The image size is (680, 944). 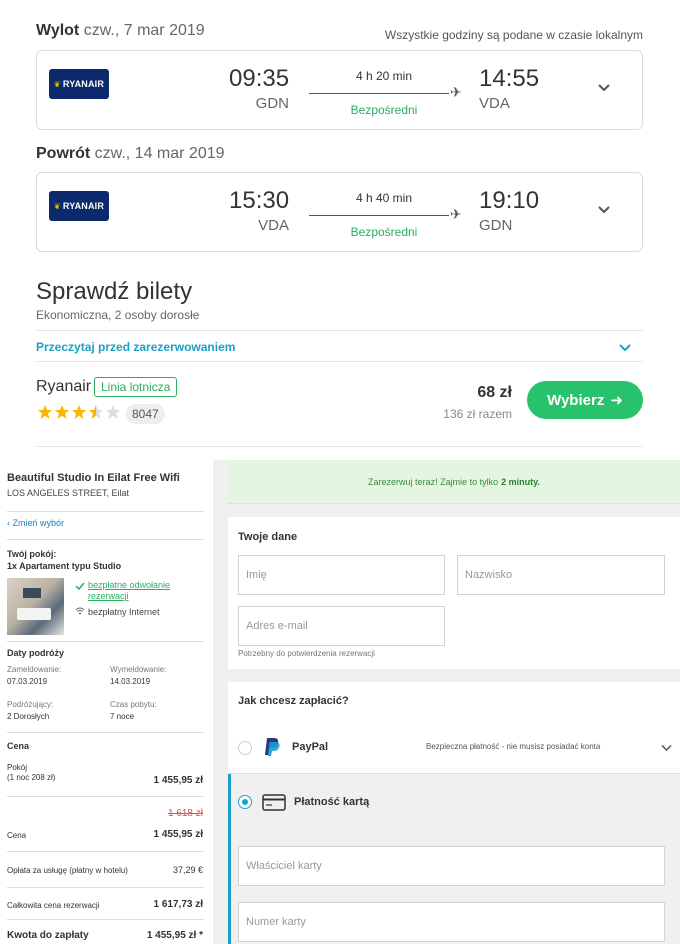 What do you see at coordinates (384, 110) in the screenshot?
I see `direct-flight-label: Bezpośredni` at bounding box center [384, 110].